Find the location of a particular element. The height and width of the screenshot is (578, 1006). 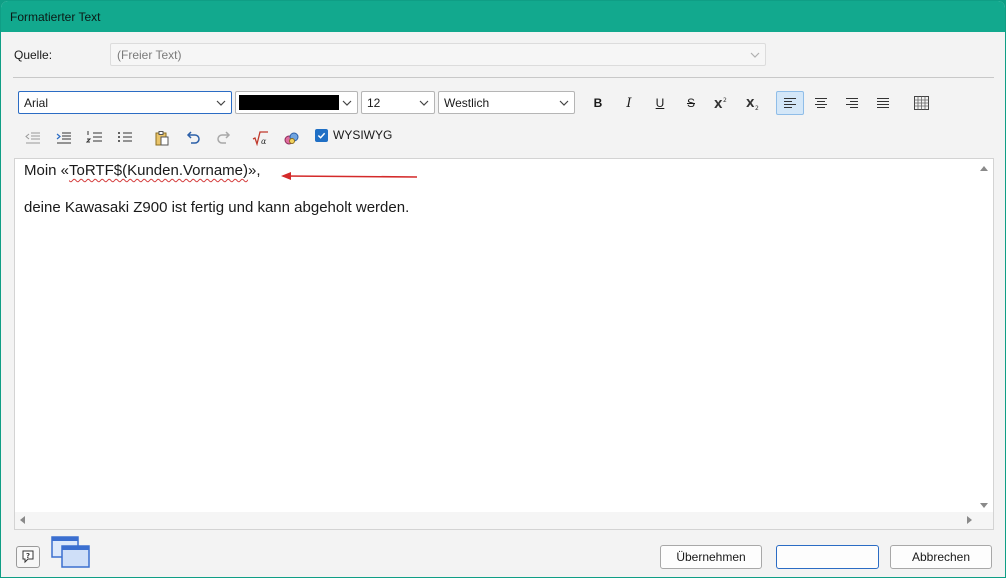

editor-line: Moin «ToRTF$(Kunden.Vorname)», is located at coordinates (142, 170).